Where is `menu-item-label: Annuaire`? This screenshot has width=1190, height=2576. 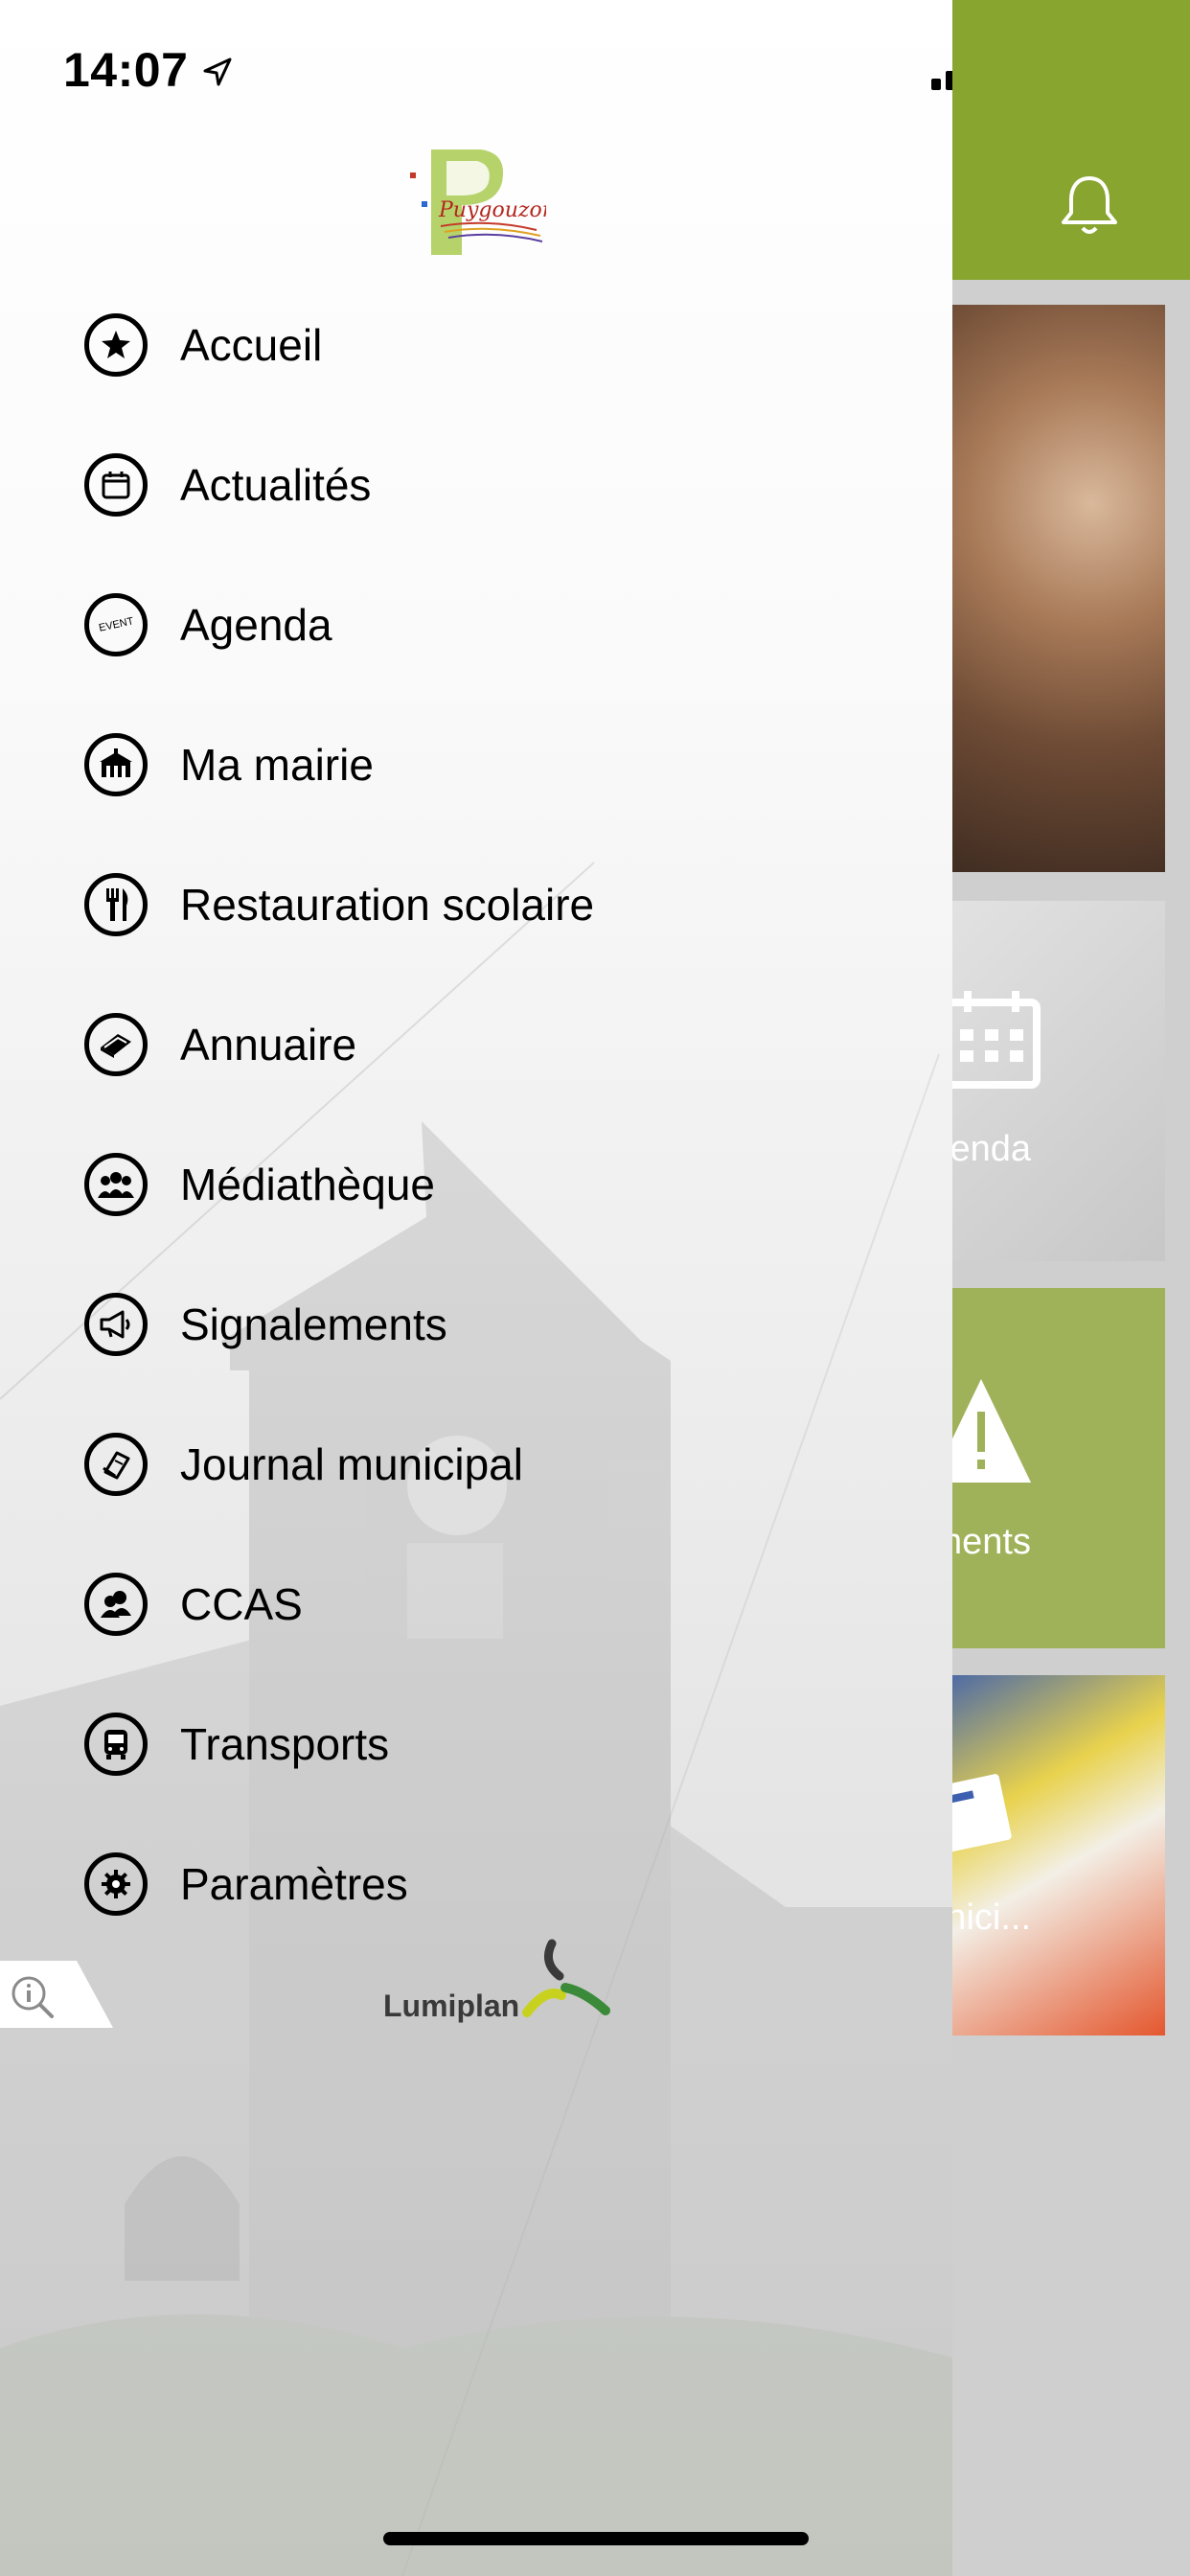 menu-item-label: Annuaire is located at coordinates (269, 1045).